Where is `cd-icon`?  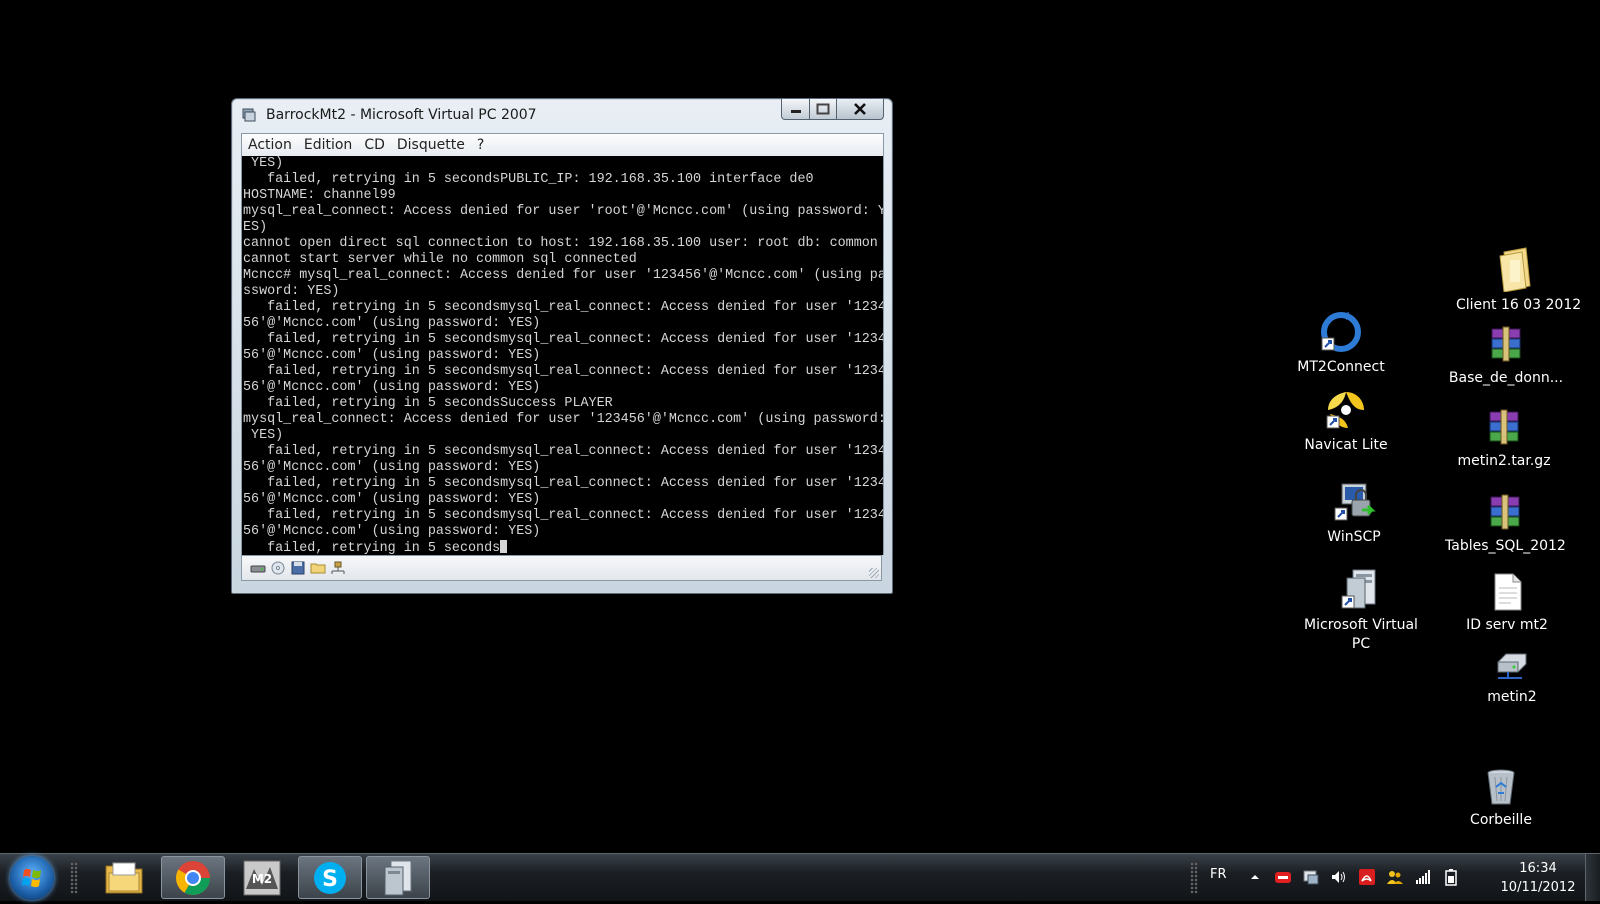 cd-icon is located at coordinates (278, 568).